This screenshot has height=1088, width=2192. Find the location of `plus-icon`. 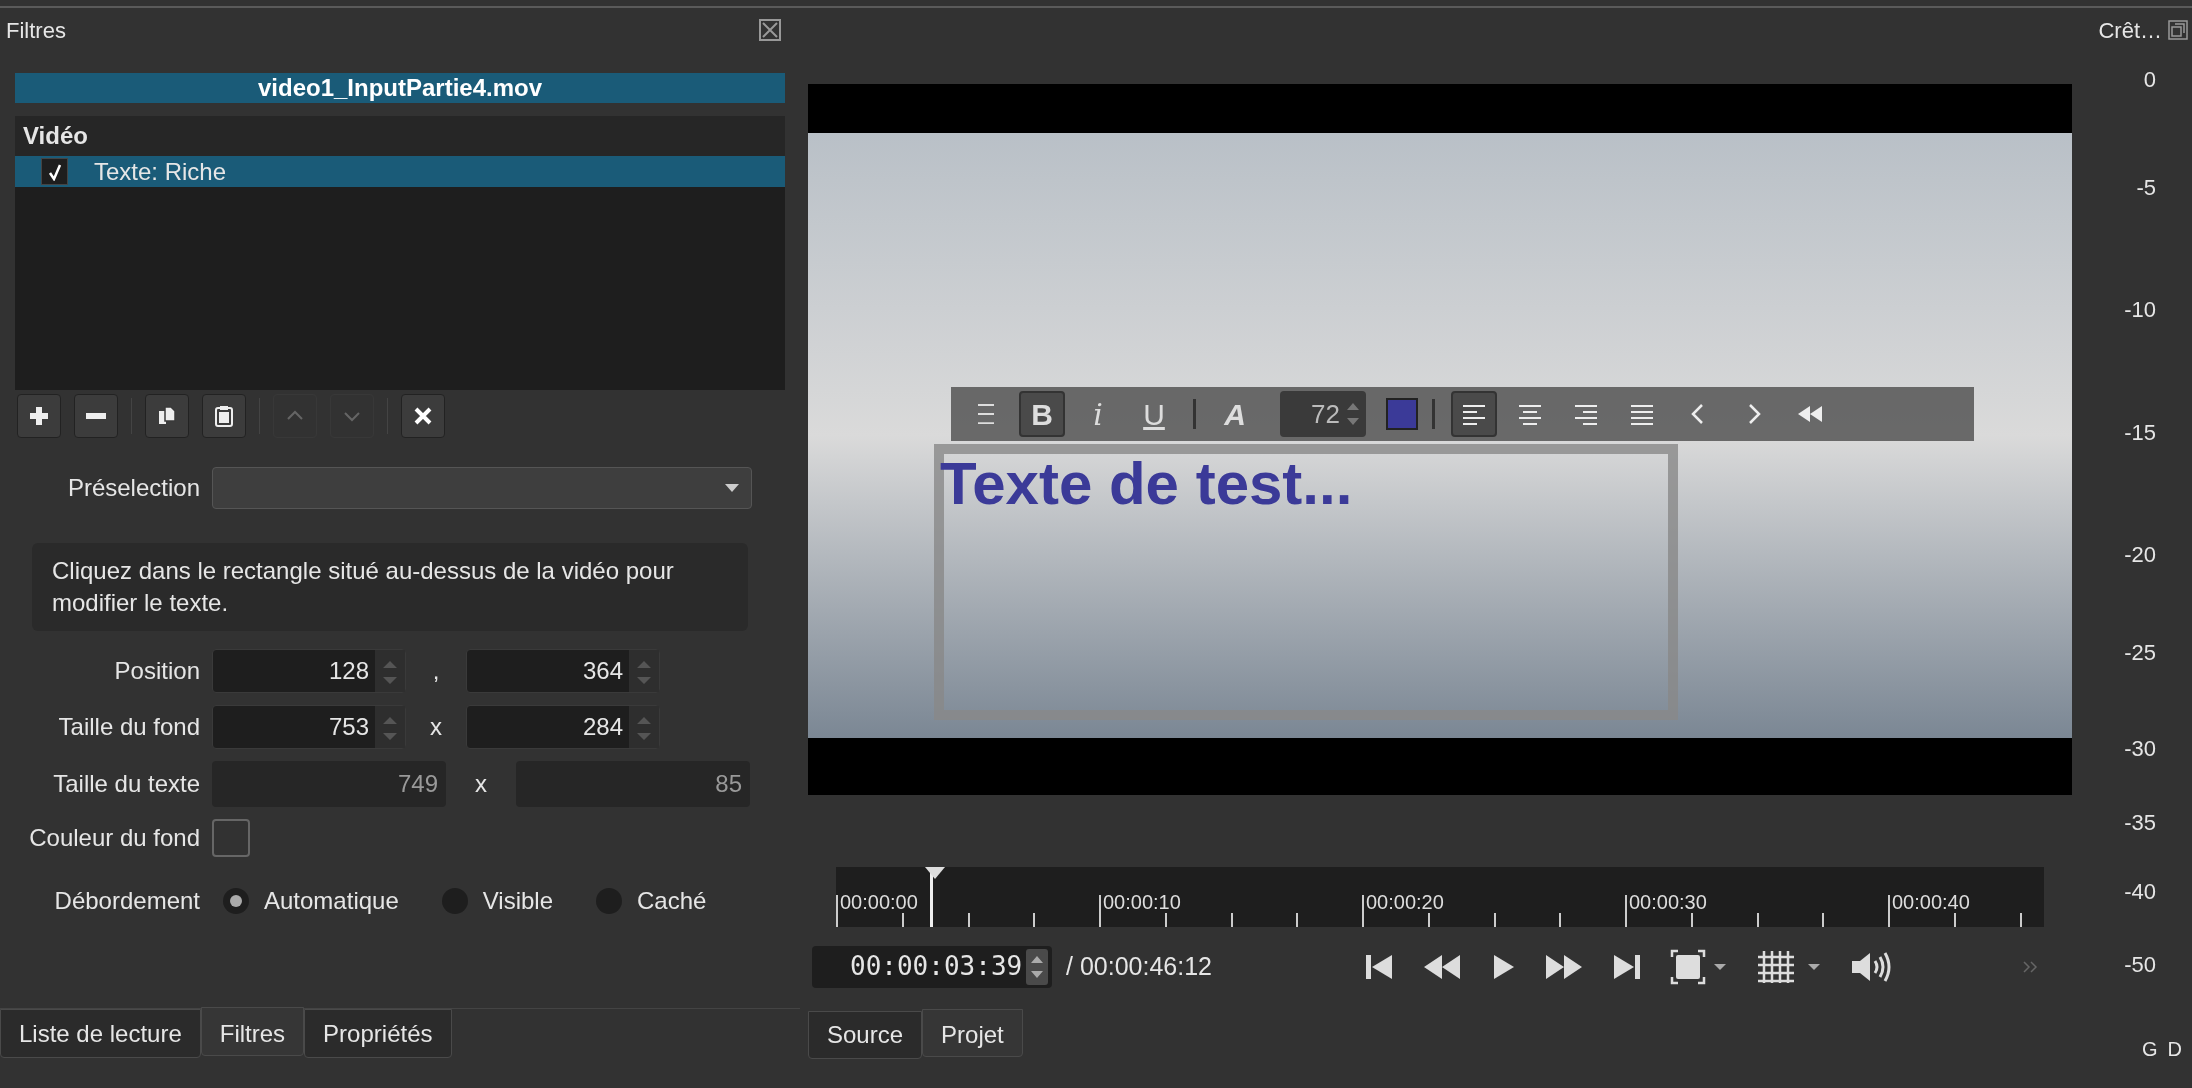

plus-icon is located at coordinates (39, 416).